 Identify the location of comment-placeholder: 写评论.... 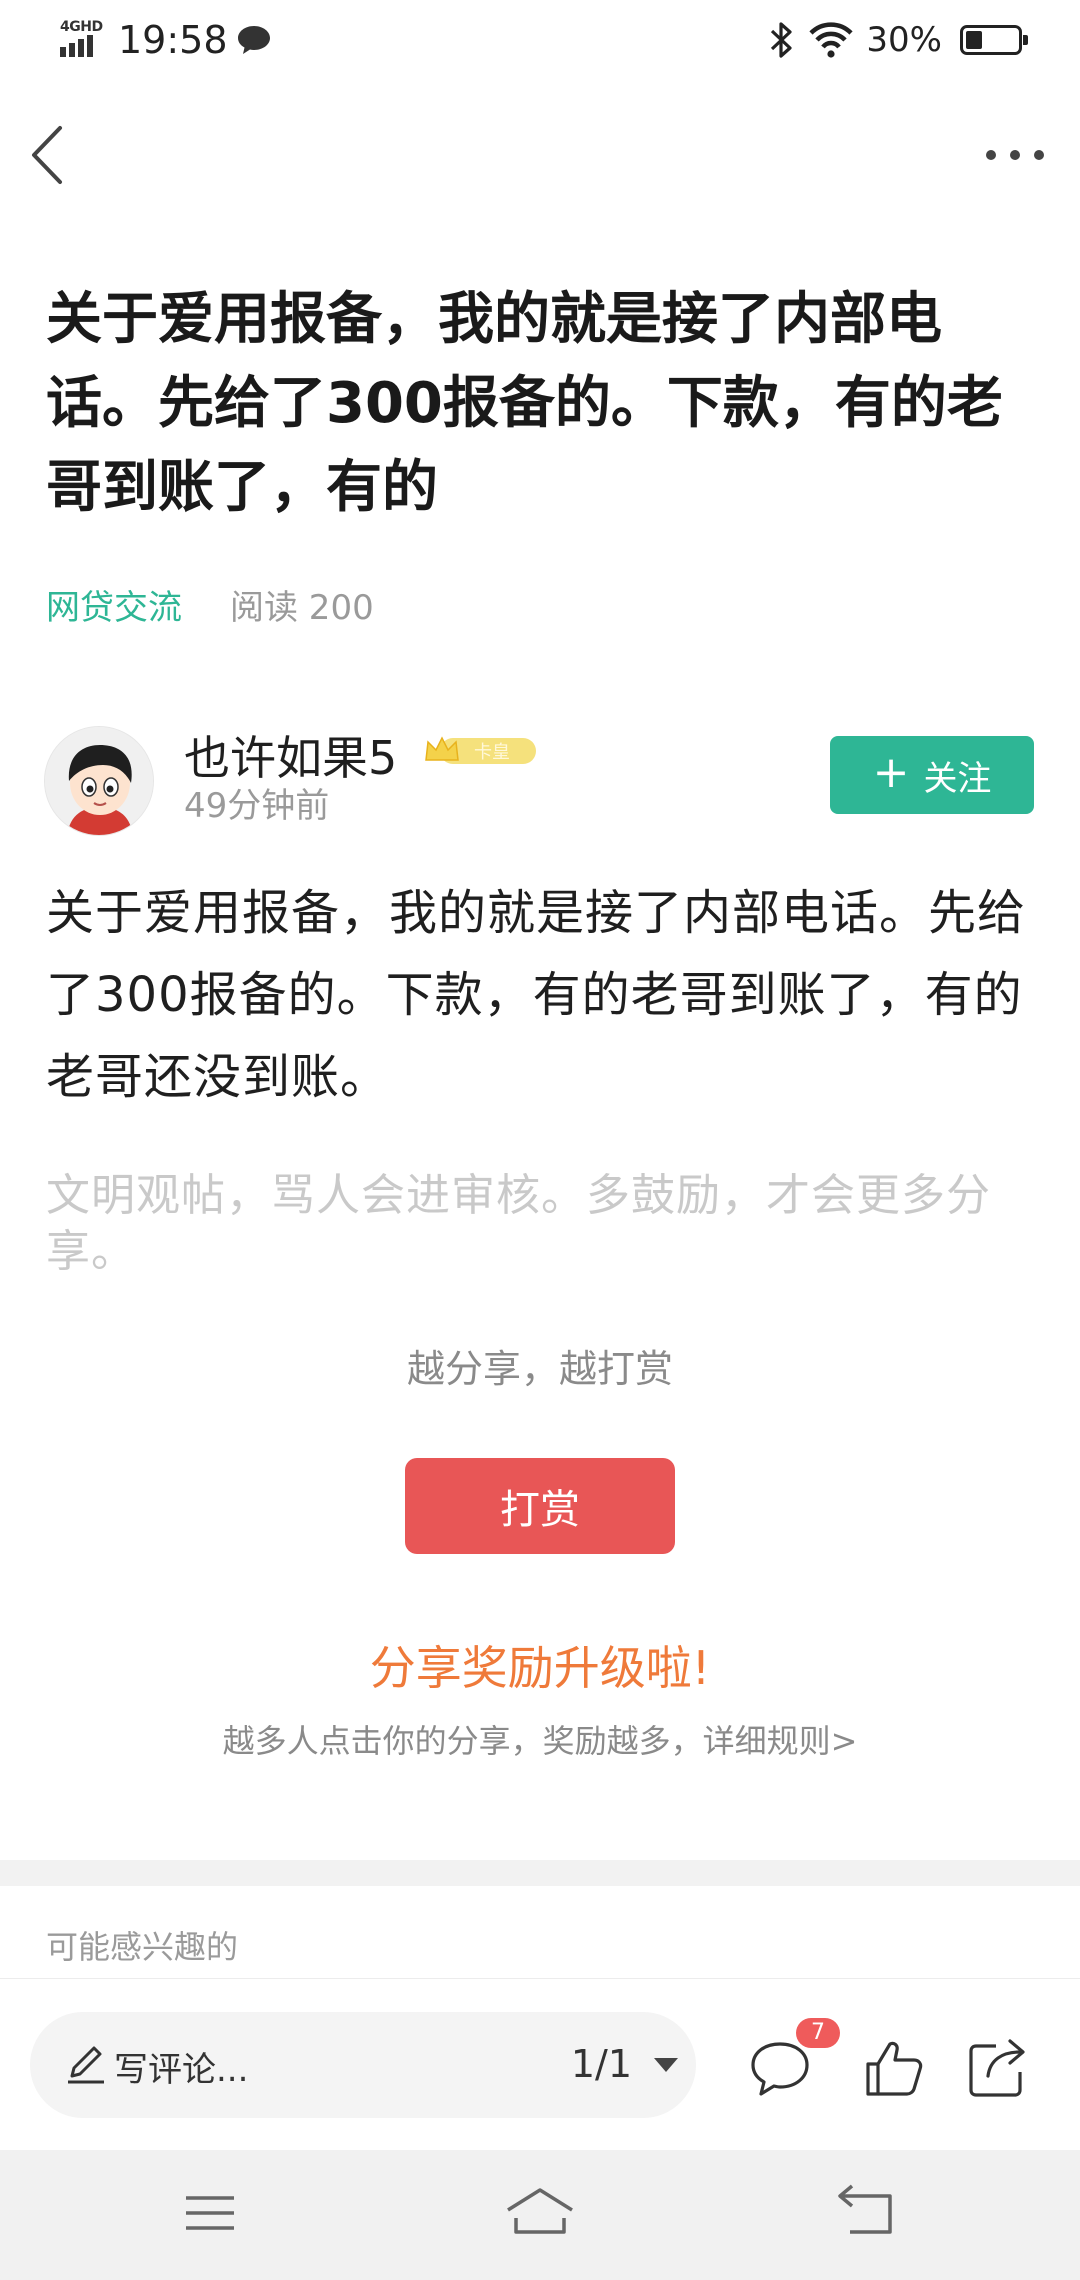
(181, 2070).